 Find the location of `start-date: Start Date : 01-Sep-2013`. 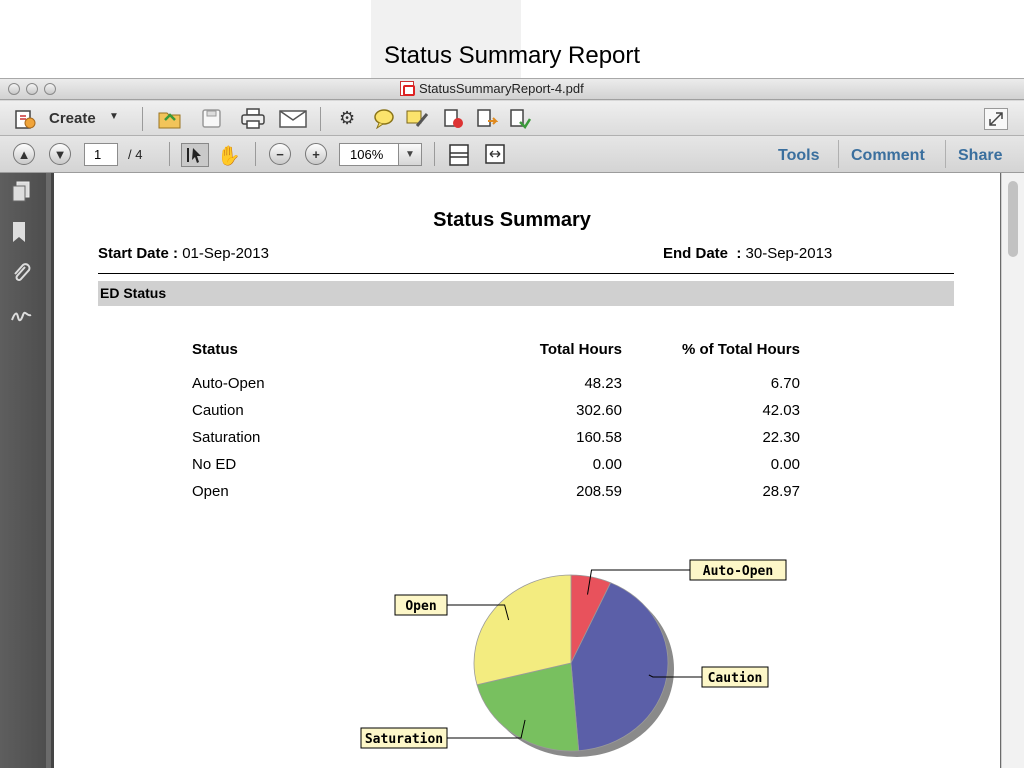

start-date: Start Date : 01-Sep-2013 is located at coordinates (183, 253).